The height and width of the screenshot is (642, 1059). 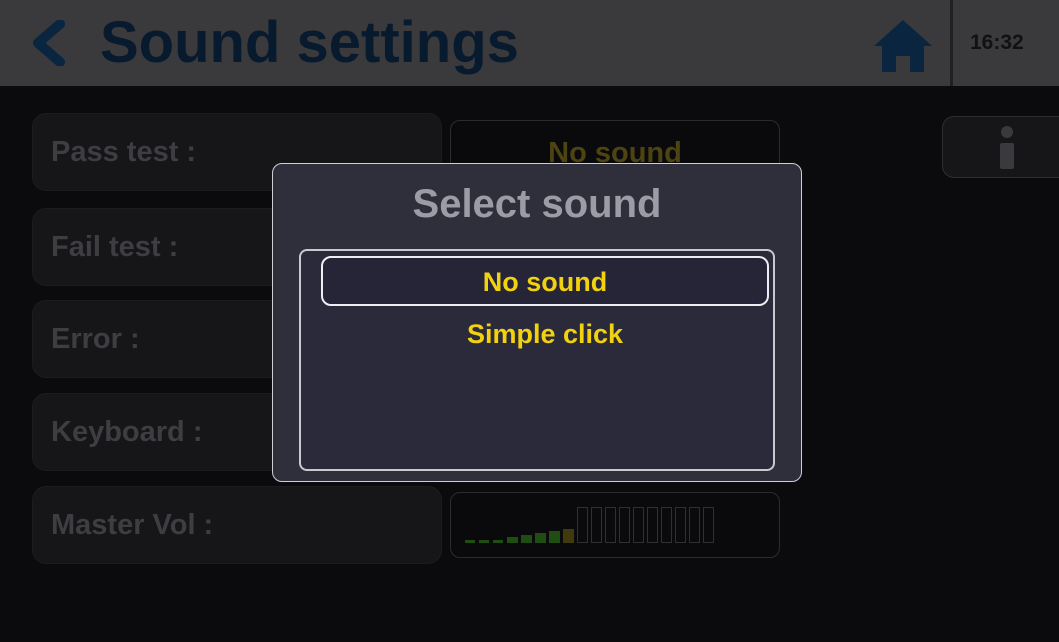 What do you see at coordinates (997, 42) in the screenshot?
I see `clock: 16:32` at bounding box center [997, 42].